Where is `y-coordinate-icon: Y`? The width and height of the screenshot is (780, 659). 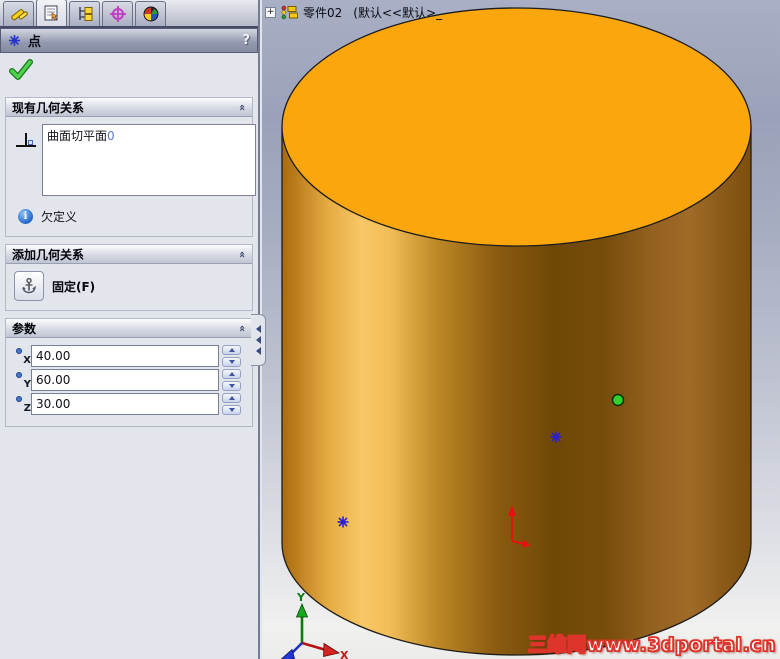 y-coordinate-icon: Y is located at coordinates (22, 380).